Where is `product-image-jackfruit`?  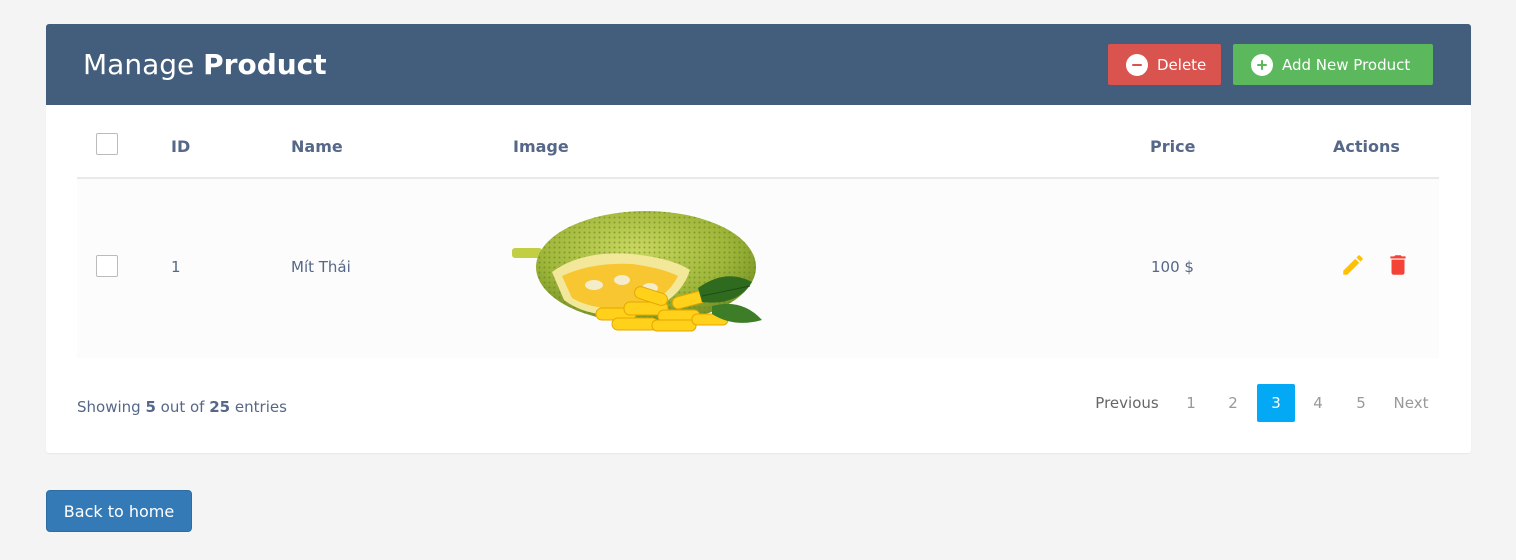 product-image-jackfruit is located at coordinates (637, 271).